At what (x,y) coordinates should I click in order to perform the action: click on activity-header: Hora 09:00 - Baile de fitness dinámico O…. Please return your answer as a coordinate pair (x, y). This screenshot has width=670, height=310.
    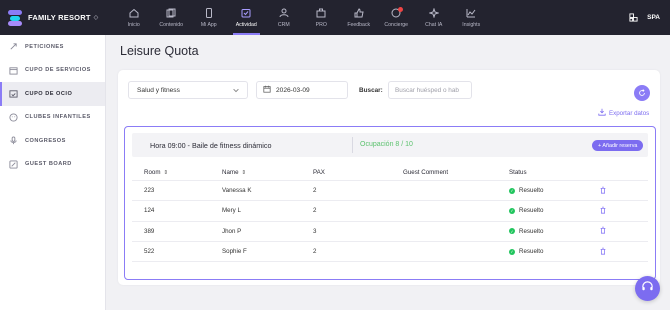
    Looking at the image, I should click on (390, 145).